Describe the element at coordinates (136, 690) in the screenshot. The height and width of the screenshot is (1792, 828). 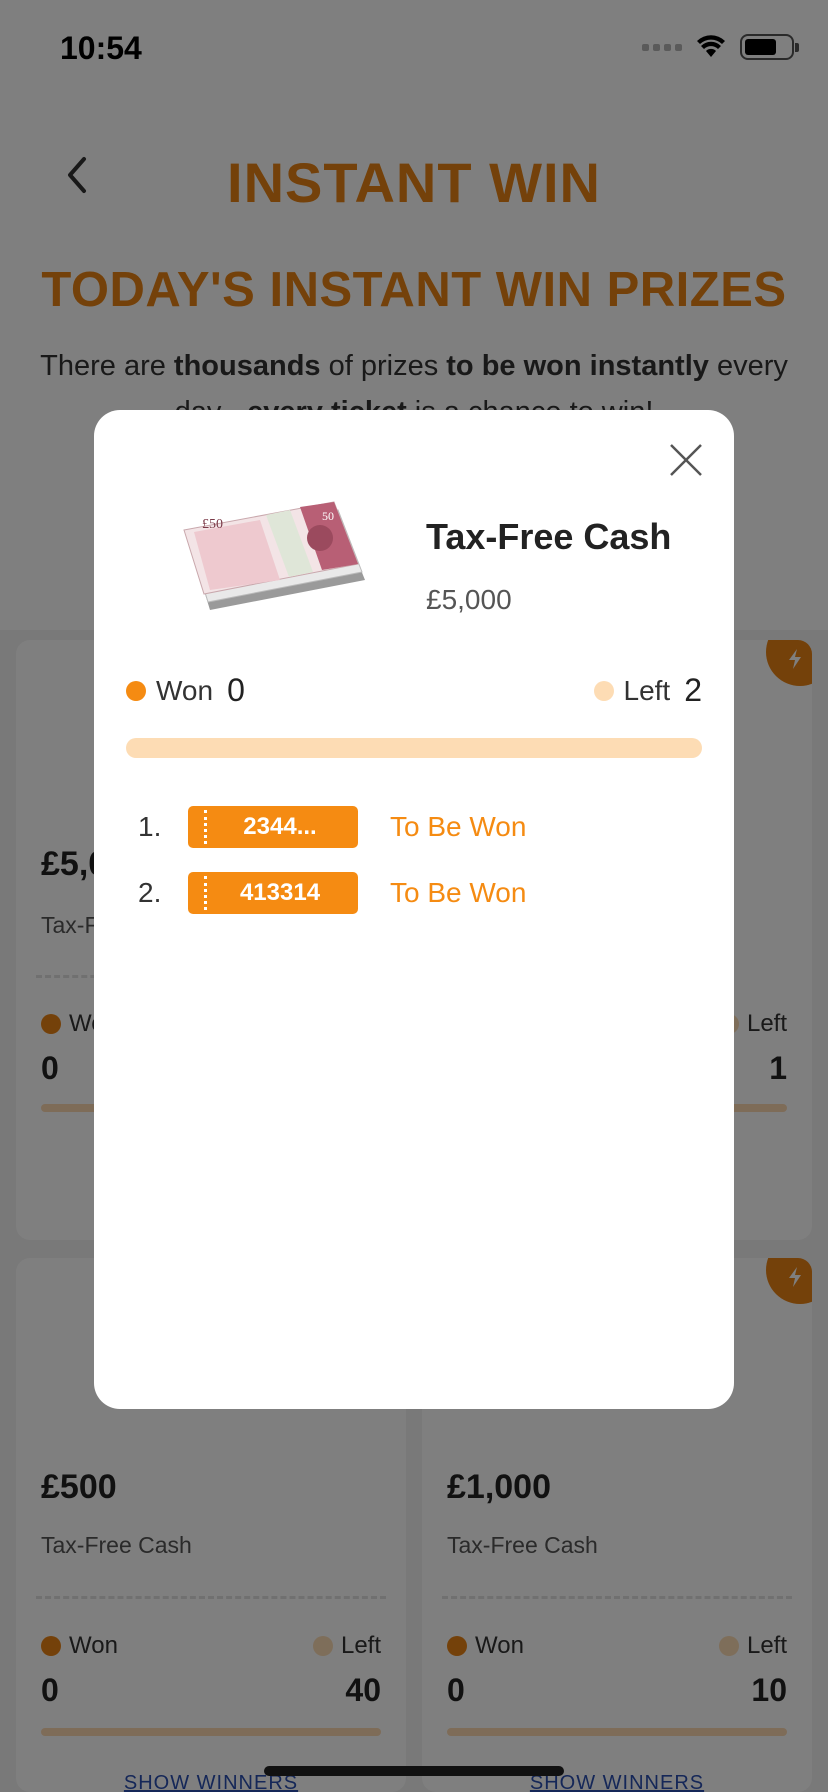
I see `won-dot` at that location.